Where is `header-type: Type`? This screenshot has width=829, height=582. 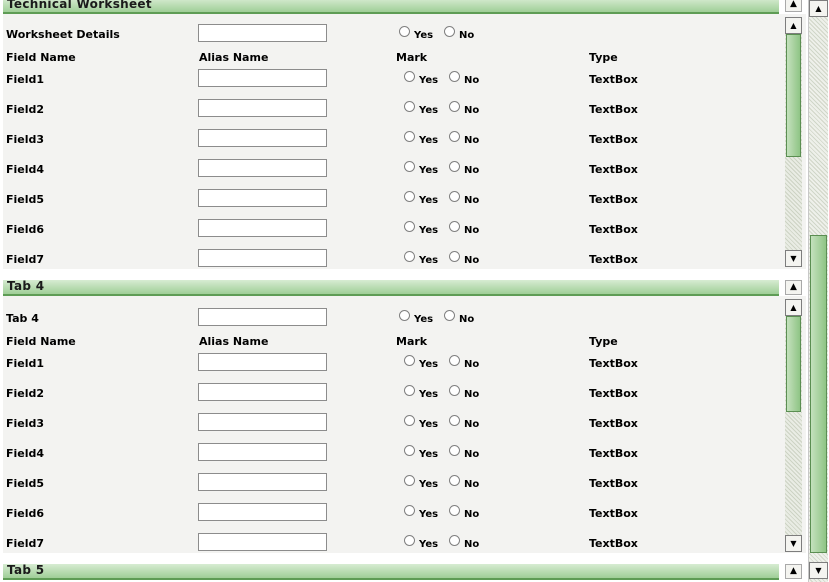 header-type: Type is located at coordinates (603, 341).